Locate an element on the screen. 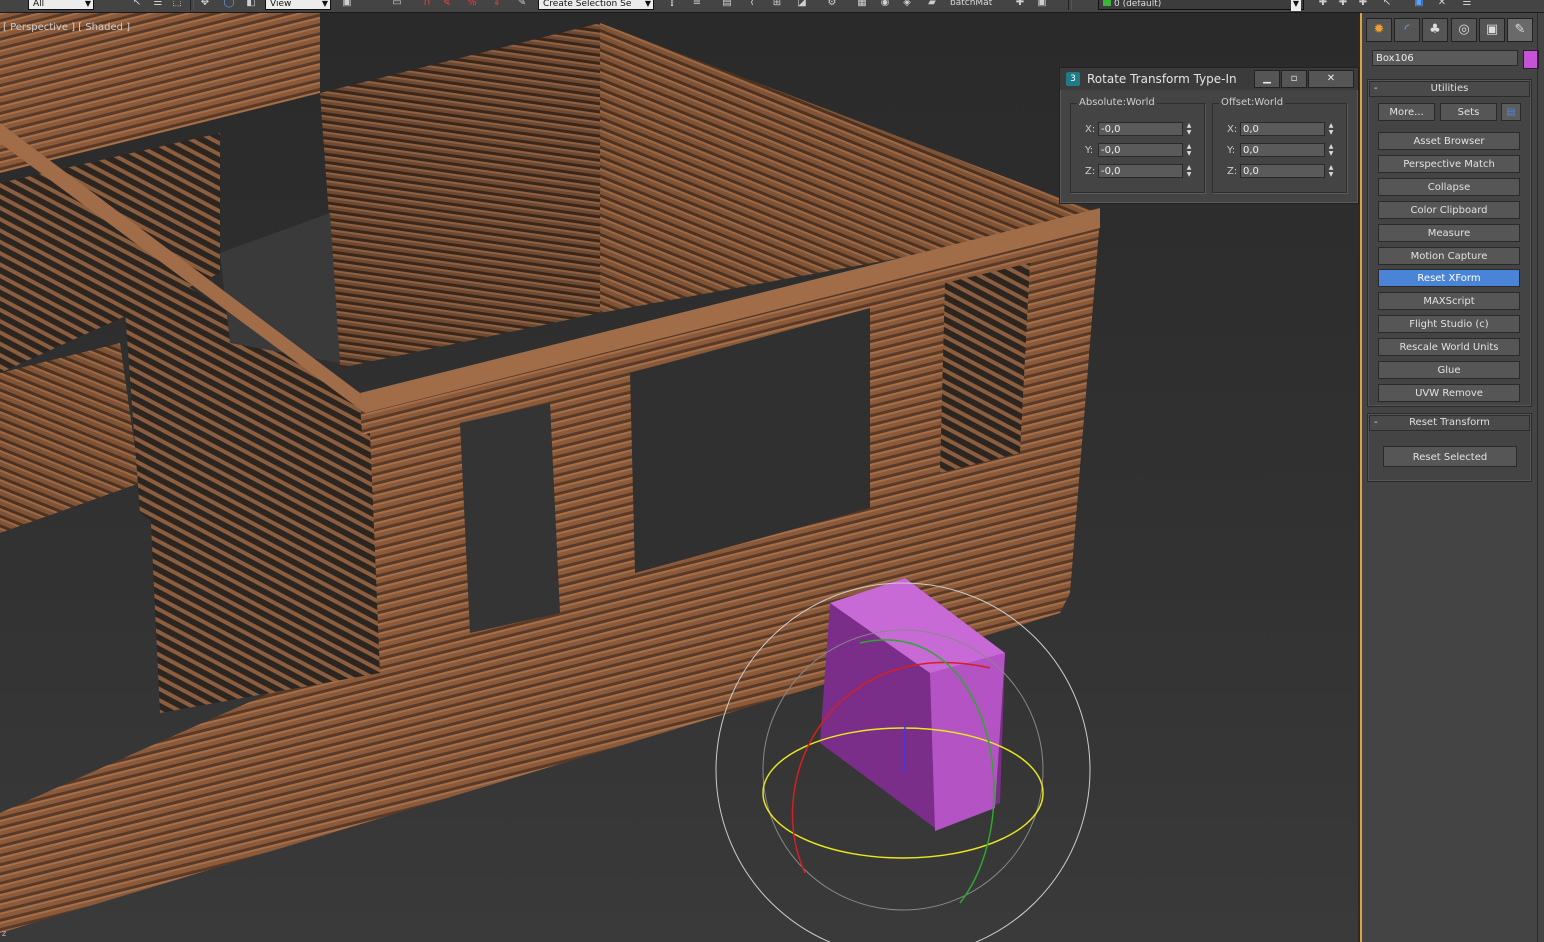  create-tab-icon: ✹ is located at coordinates (1379, 30).